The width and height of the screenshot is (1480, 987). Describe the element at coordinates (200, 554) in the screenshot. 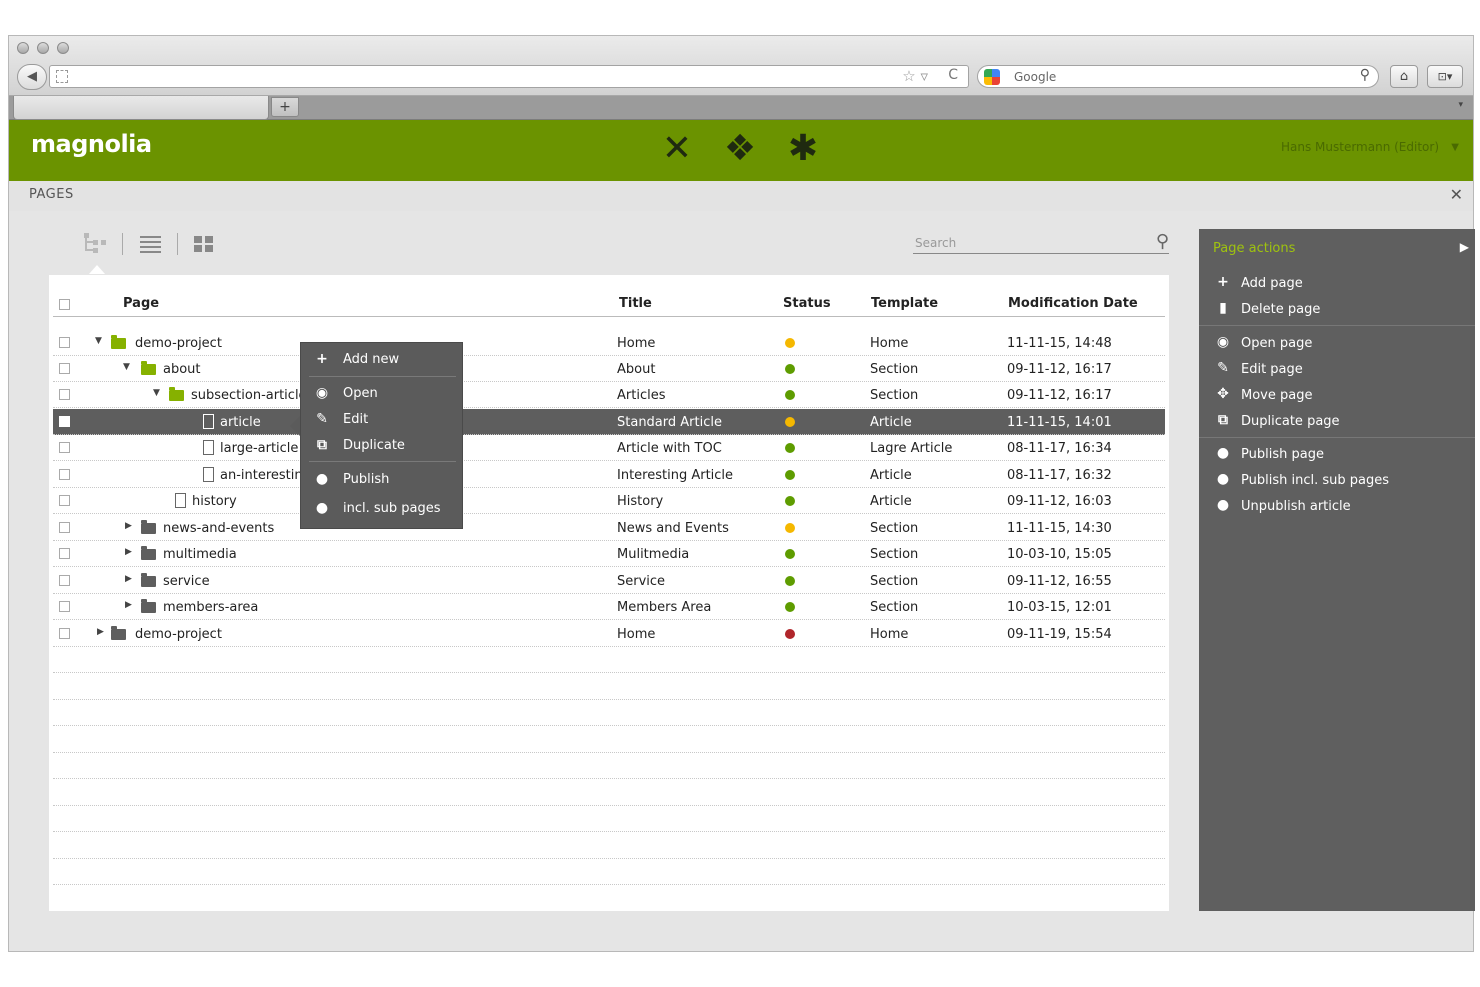

I see `page-name: multimedia` at that location.